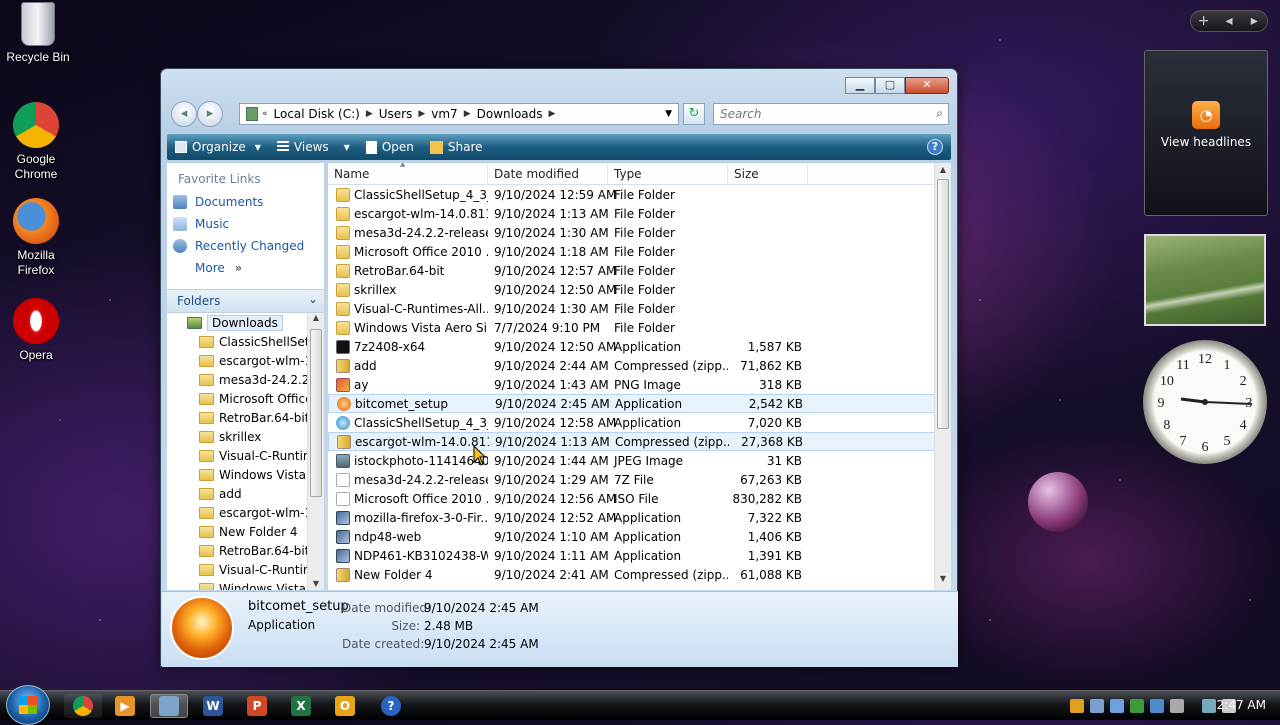  Describe the element at coordinates (125, 706) in the screenshot. I see `taskbar-media-player: ▶` at that location.